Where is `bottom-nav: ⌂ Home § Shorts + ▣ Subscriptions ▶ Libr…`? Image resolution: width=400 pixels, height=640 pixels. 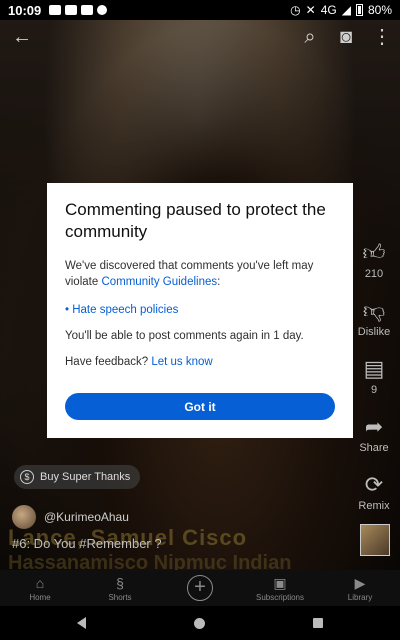 bottom-nav: ⌂ Home § Shorts + ▣ Subscriptions ▶ Libr… is located at coordinates (200, 588).